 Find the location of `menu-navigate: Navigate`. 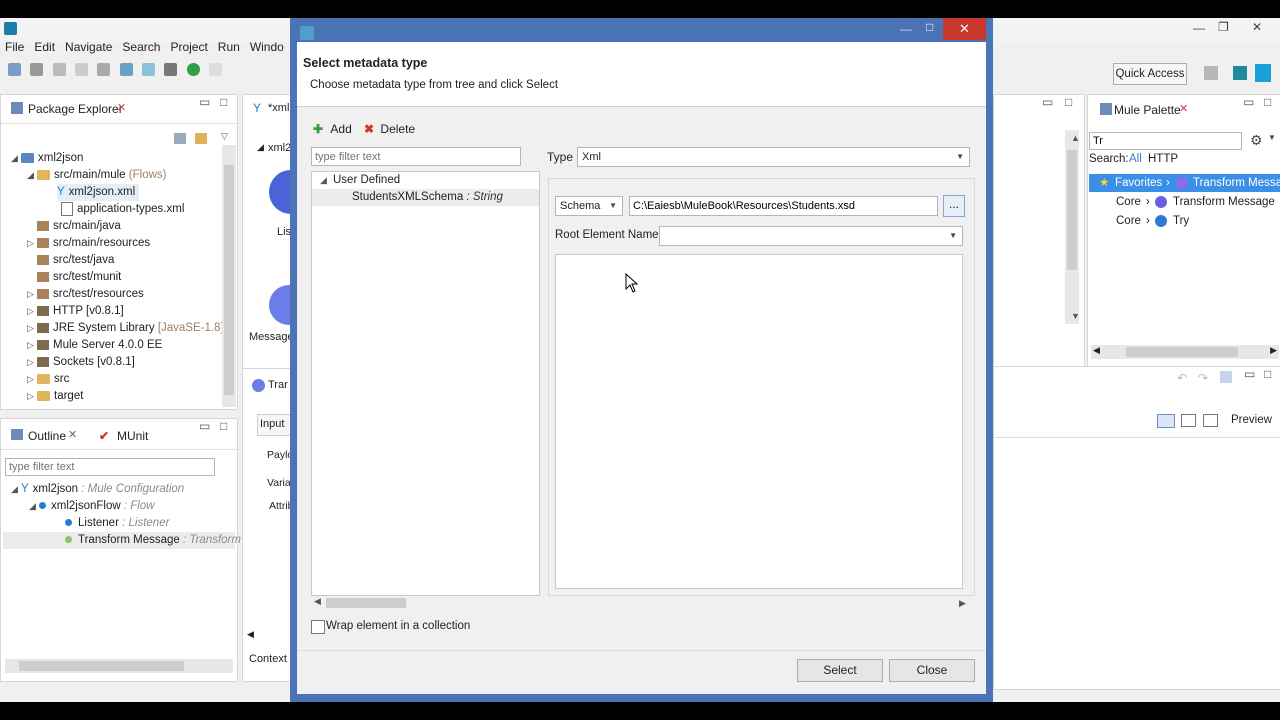

menu-navigate: Navigate is located at coordinates (88, 47).